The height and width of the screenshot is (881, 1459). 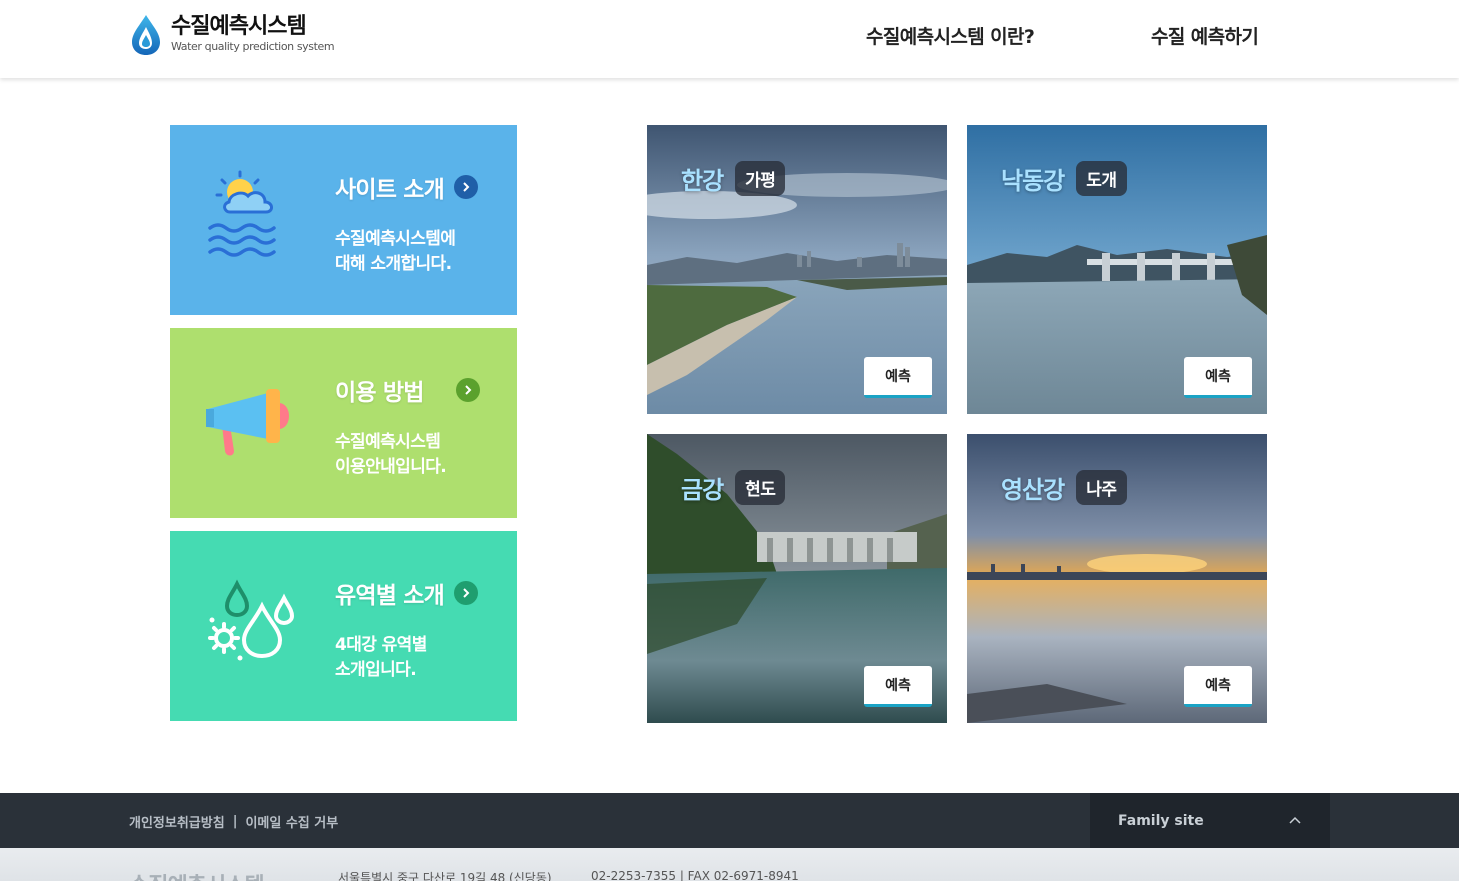 What do you see at coordinates (381, 657) in the screenshot?
I see `card-description: 4대강 유역별 소개입니다.` at bounding box center [381, 657].